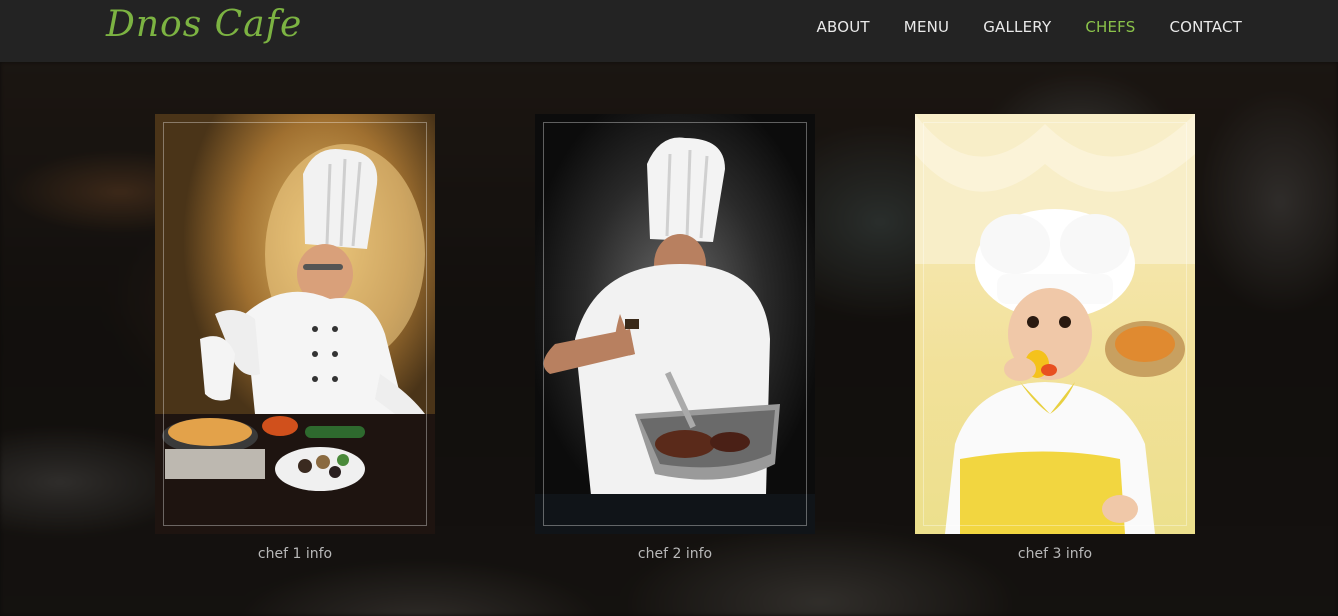 This screenshot has width=1338, height=616. I want to click on chef-2-illustration, so click(675, 335).